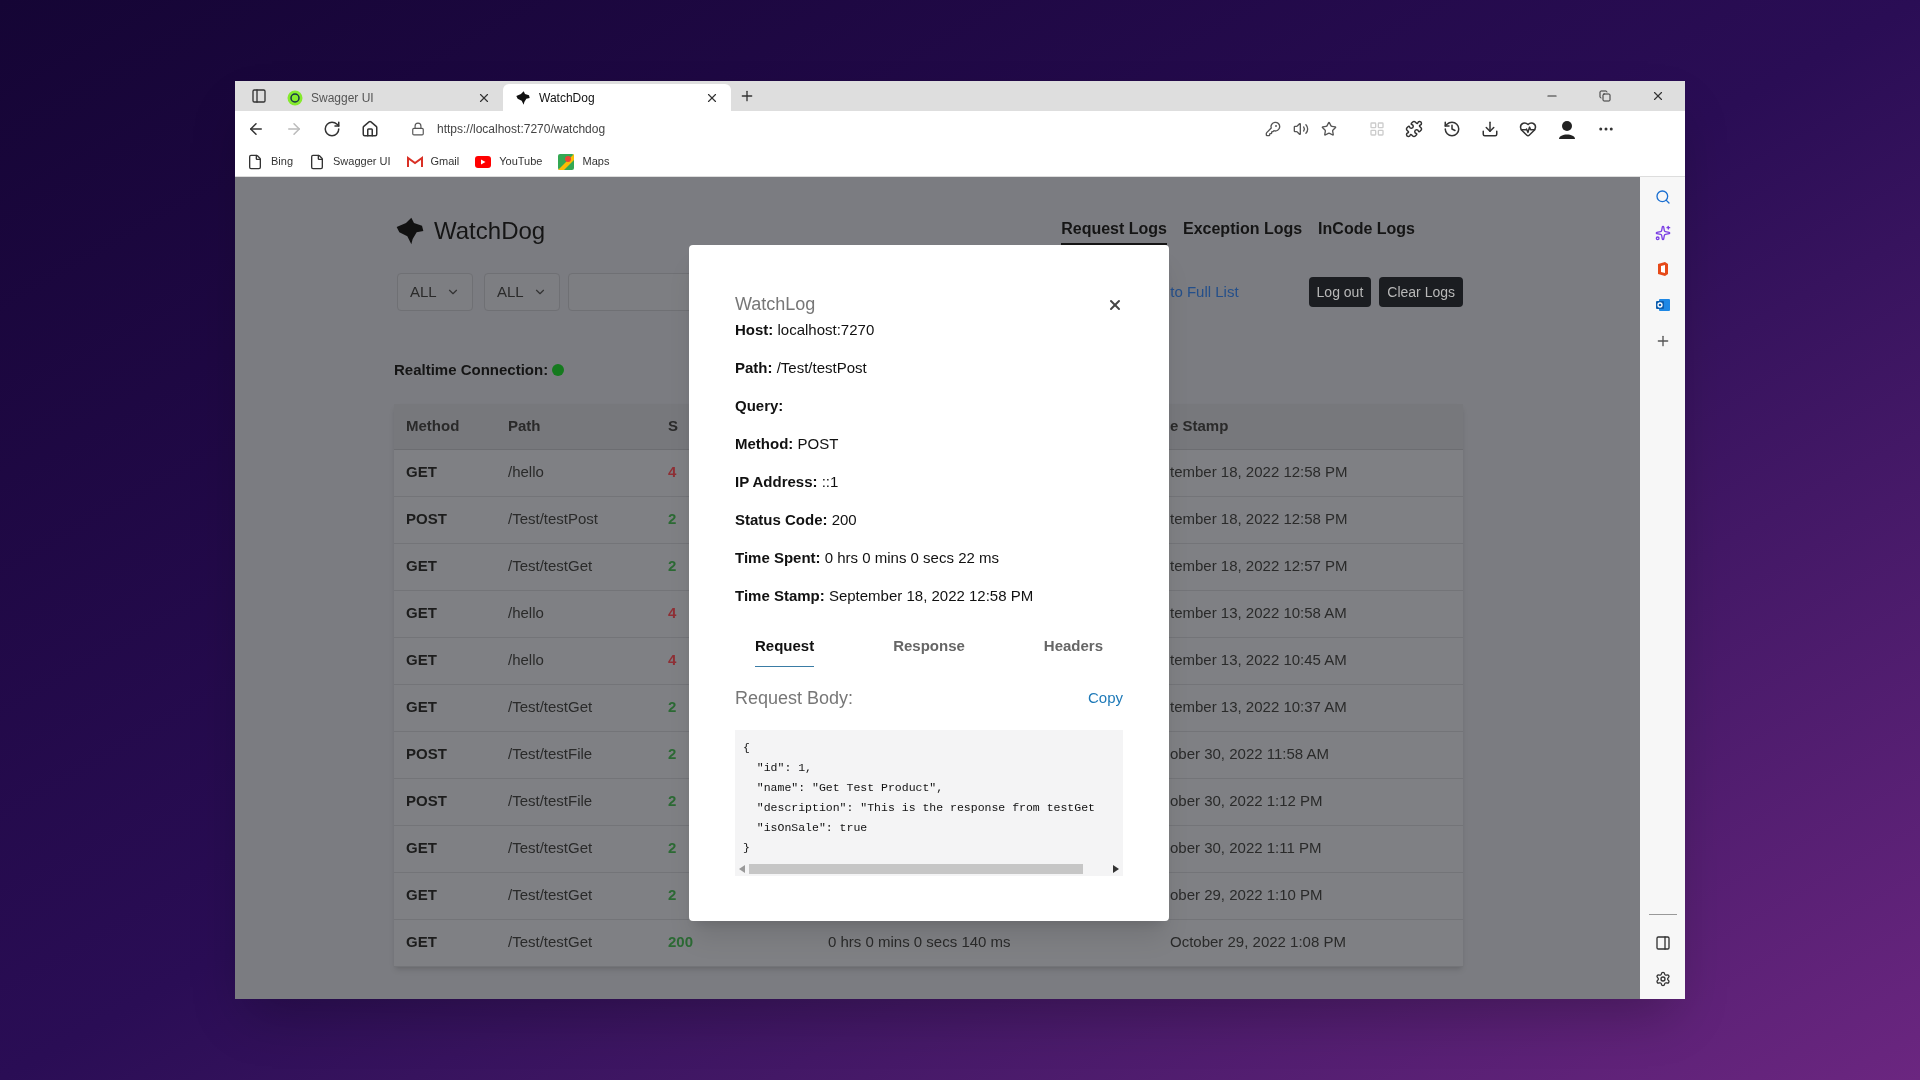 The height and width of the screenshot is (1080, 1920). Describe the element at coordinates (551, 754) in the screenshot. I see `table-cell-text: /Test/testFile` at that location.